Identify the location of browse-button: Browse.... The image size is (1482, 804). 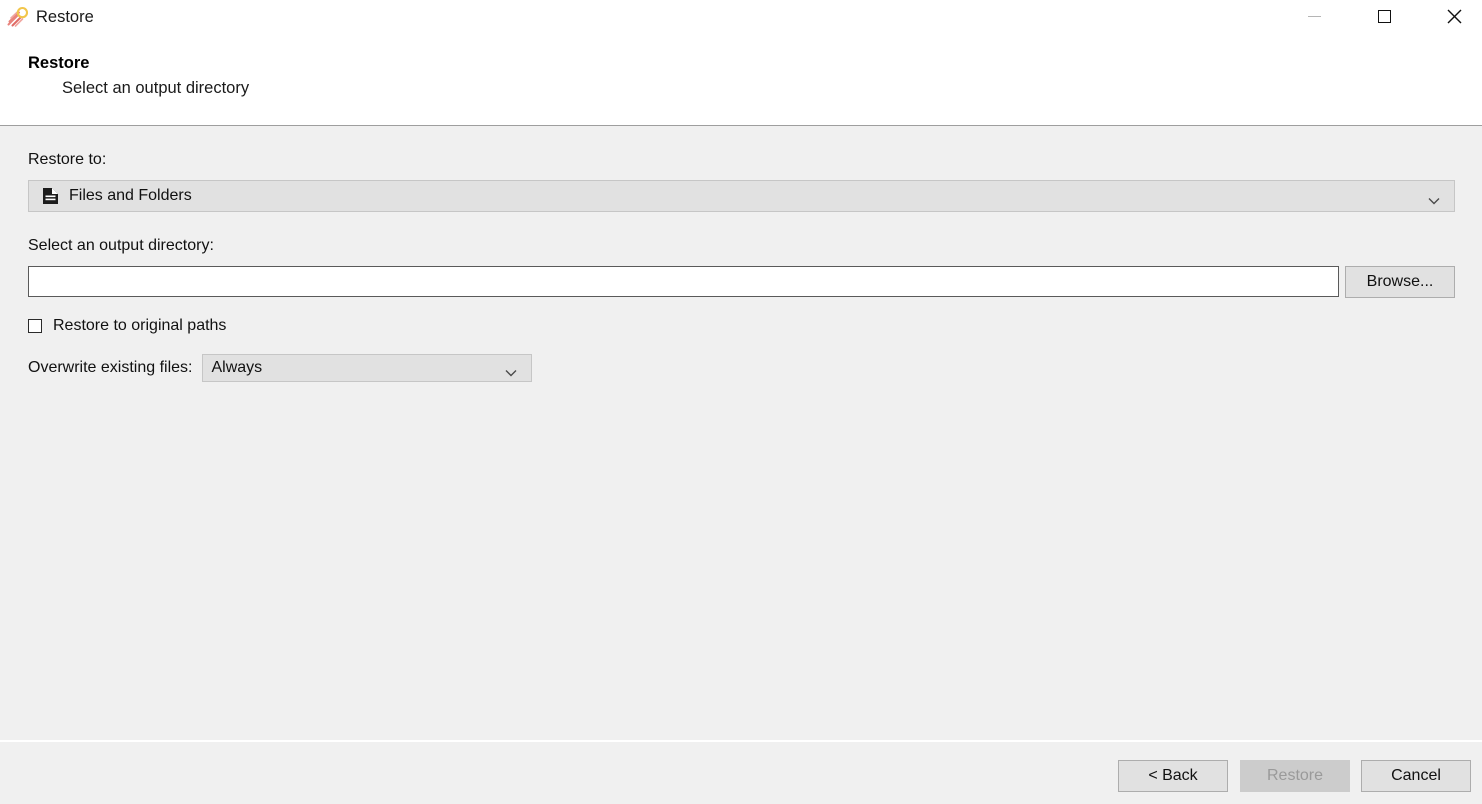
(1400, 282).